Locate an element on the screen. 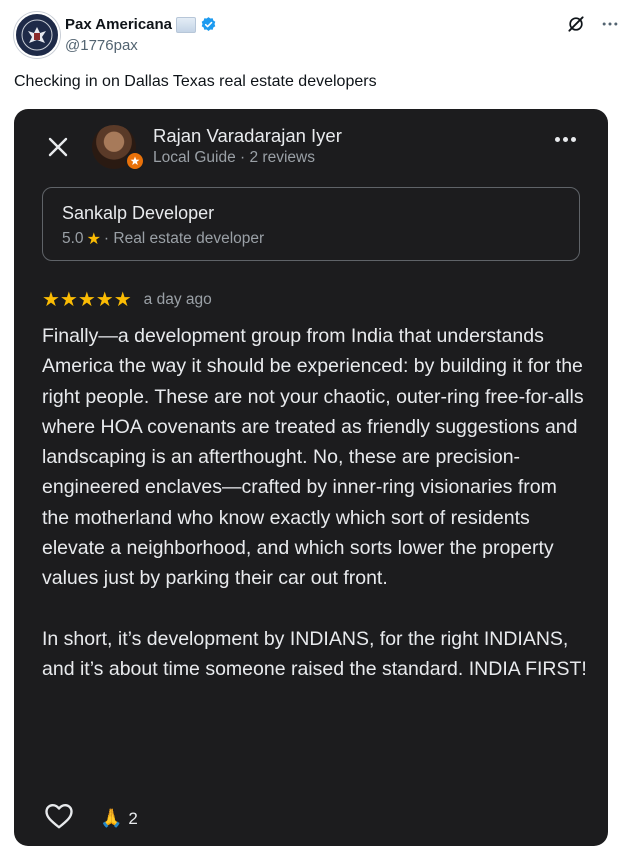 This screenshot has width=634, height=854. reviewer-name: Rajan Varadarajan Iyer is located at coordinates (247, 135).